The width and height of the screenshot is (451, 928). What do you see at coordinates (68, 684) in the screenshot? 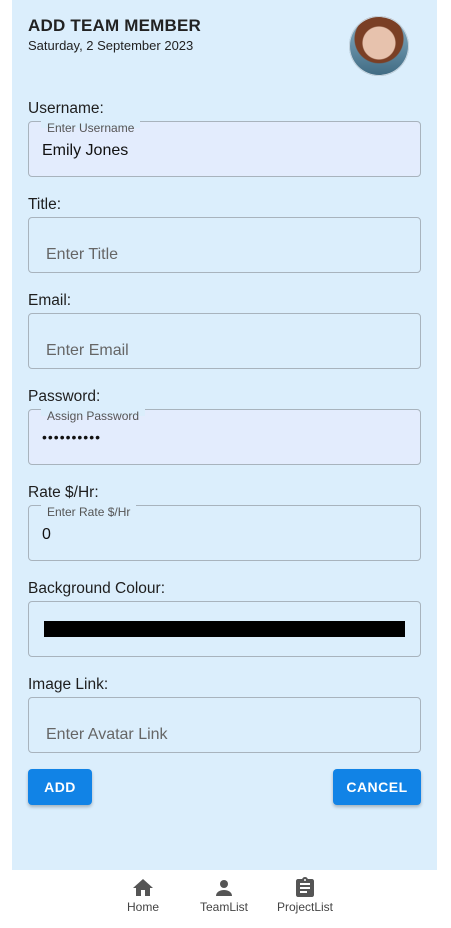
I see `image-link-label: Image Link:` at bounding box center [68, 684].